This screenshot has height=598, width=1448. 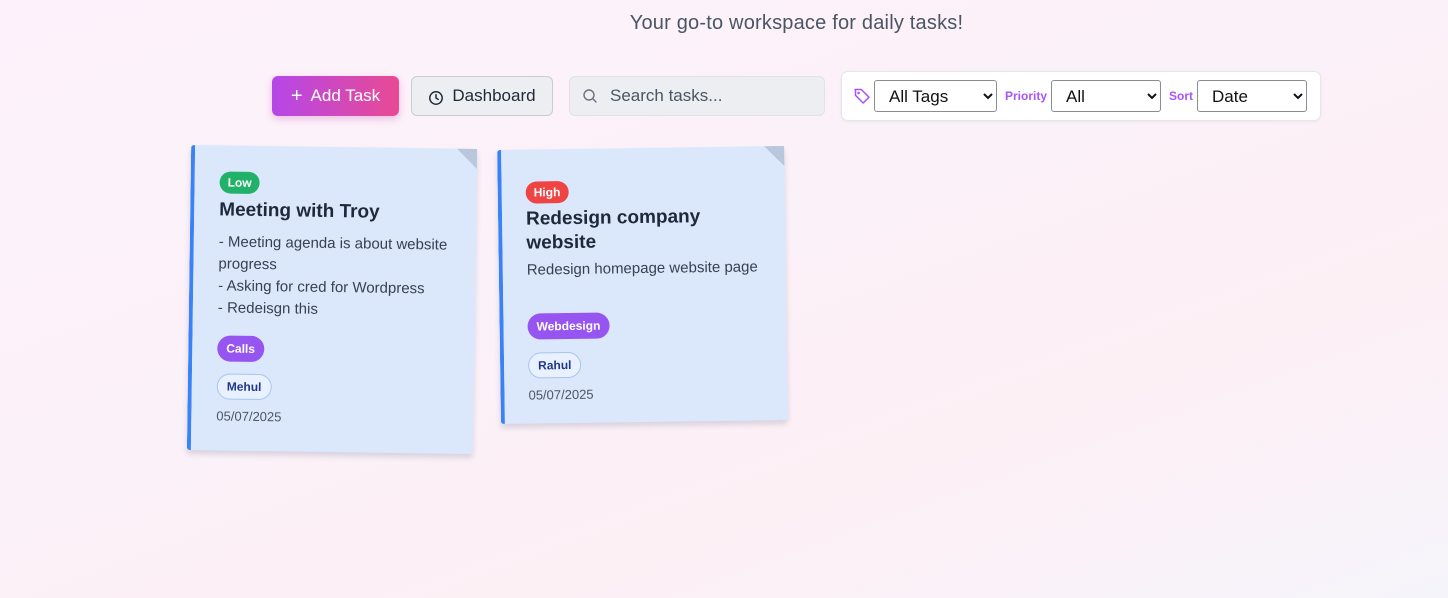 What do you see at coordinates (268, 308) in the screenshot?
I see `description-line: - Redeisgn this` at bounding box center [268, 308].